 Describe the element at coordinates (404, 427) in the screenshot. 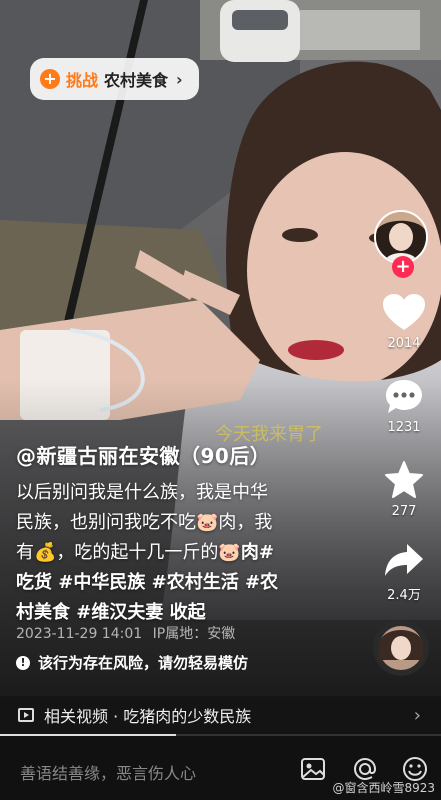

I see `comment-count: 1231` at that location.